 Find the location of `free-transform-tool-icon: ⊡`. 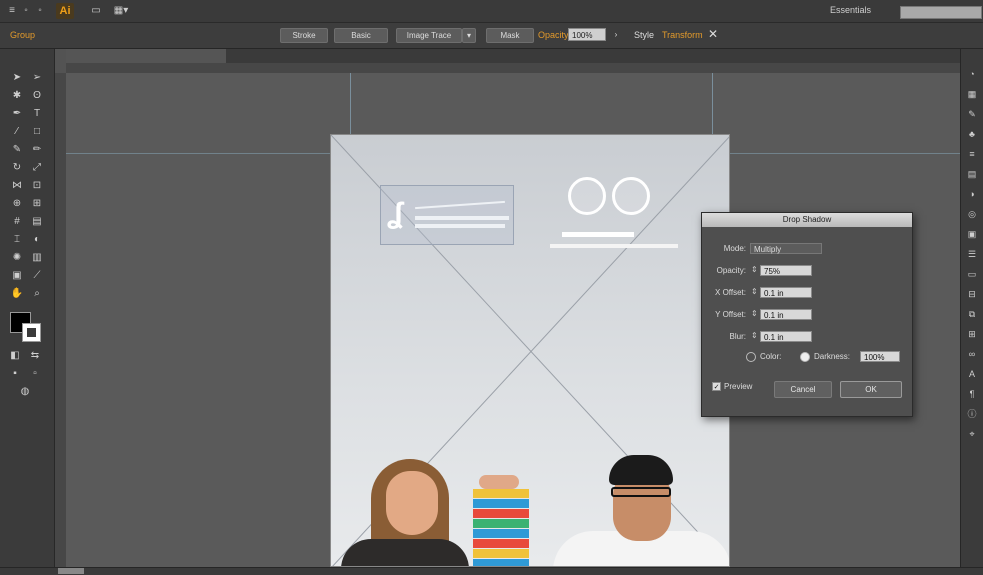

free-transform-tool-icon: ⊡ is located at coordinates (37, 185).